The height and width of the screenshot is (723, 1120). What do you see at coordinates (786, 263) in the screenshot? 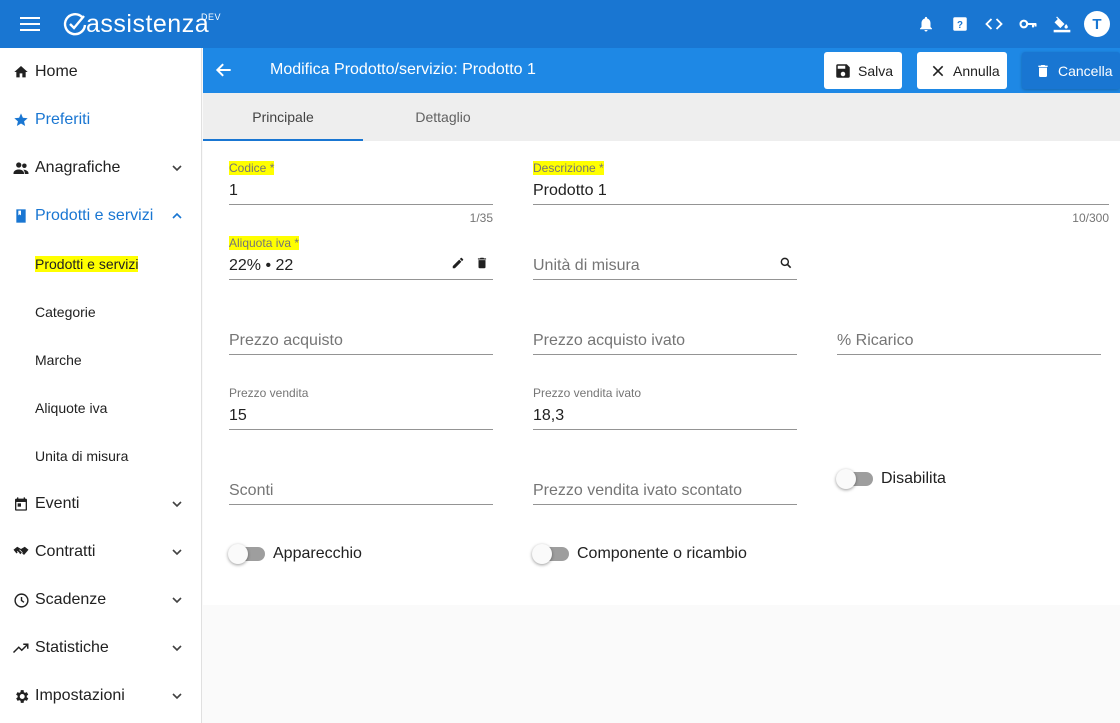
I see `search-icon` at bounding box center [786, 263].